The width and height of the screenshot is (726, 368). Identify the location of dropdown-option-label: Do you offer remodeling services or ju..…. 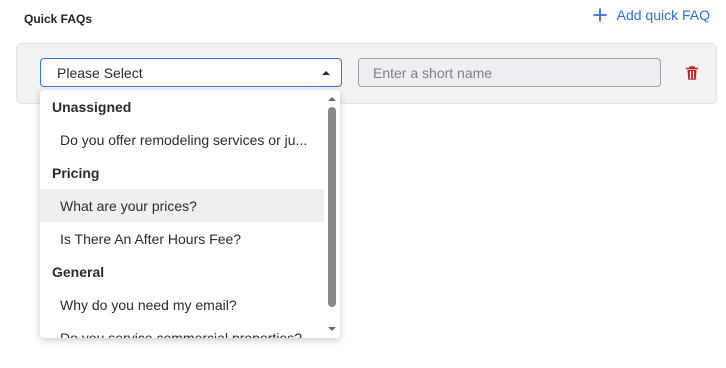
(184, 139).